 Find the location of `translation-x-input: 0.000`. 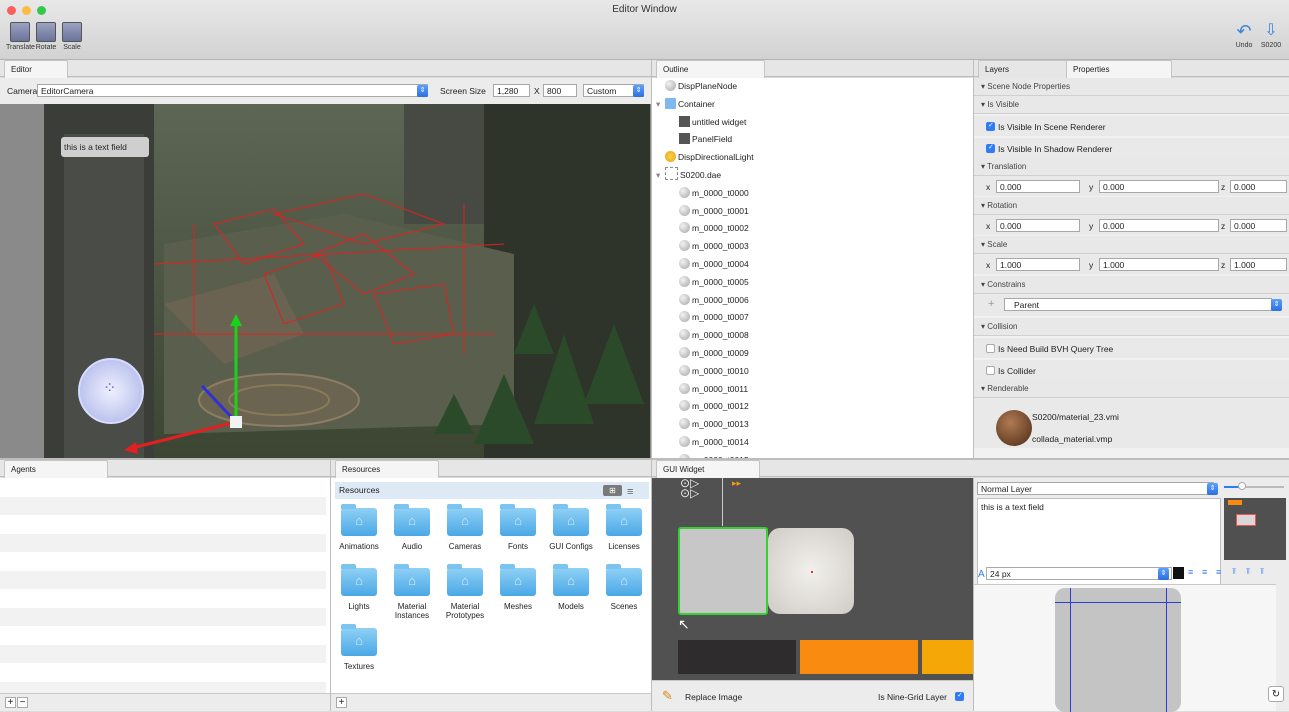

translation-x-input: 0.000 is located at coordinates (1038, 186).